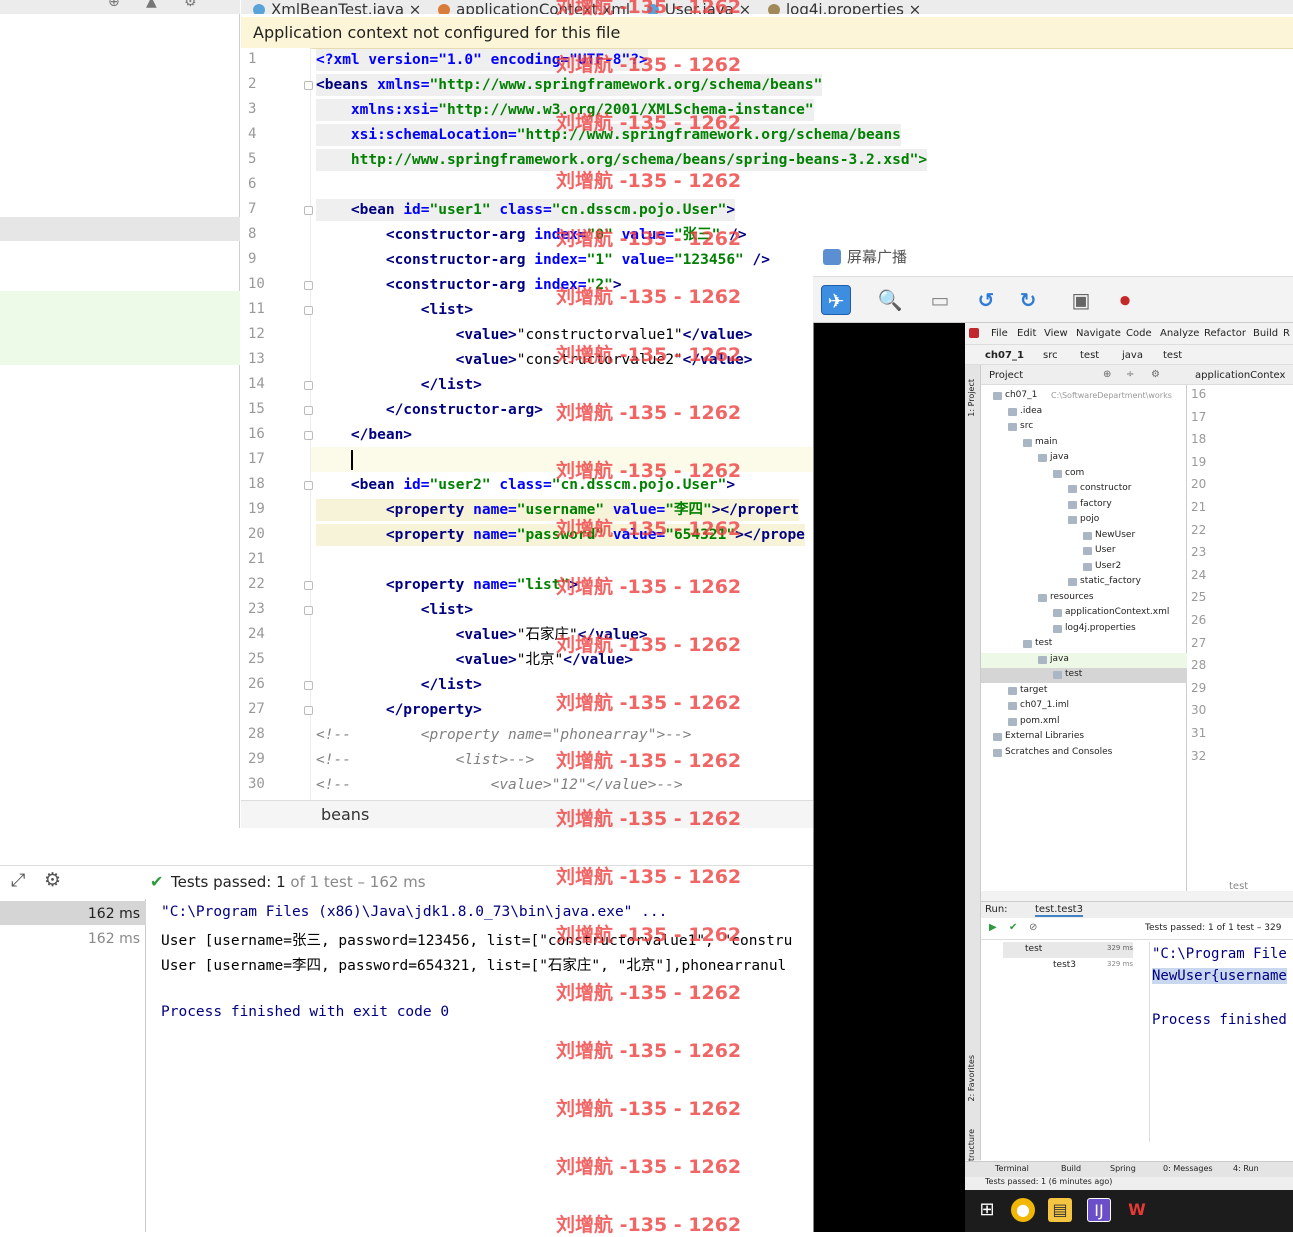 This screenshot has height=1237, width=1293. What do you see at coordinates (1123, 1168) in the screenshot?
I see `tab-spring: Spring` at bounding box center [1123, 1168].